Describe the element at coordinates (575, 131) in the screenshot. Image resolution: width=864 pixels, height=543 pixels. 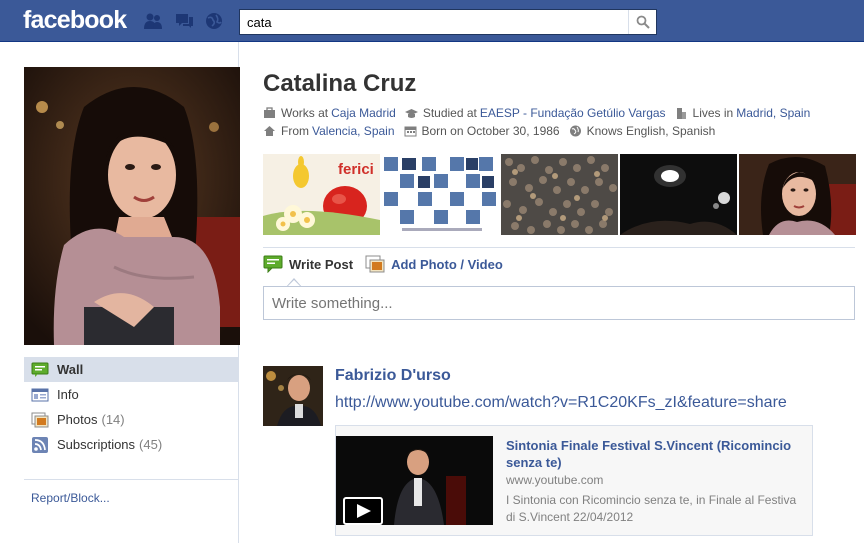
I see `globe-icon` at that location.